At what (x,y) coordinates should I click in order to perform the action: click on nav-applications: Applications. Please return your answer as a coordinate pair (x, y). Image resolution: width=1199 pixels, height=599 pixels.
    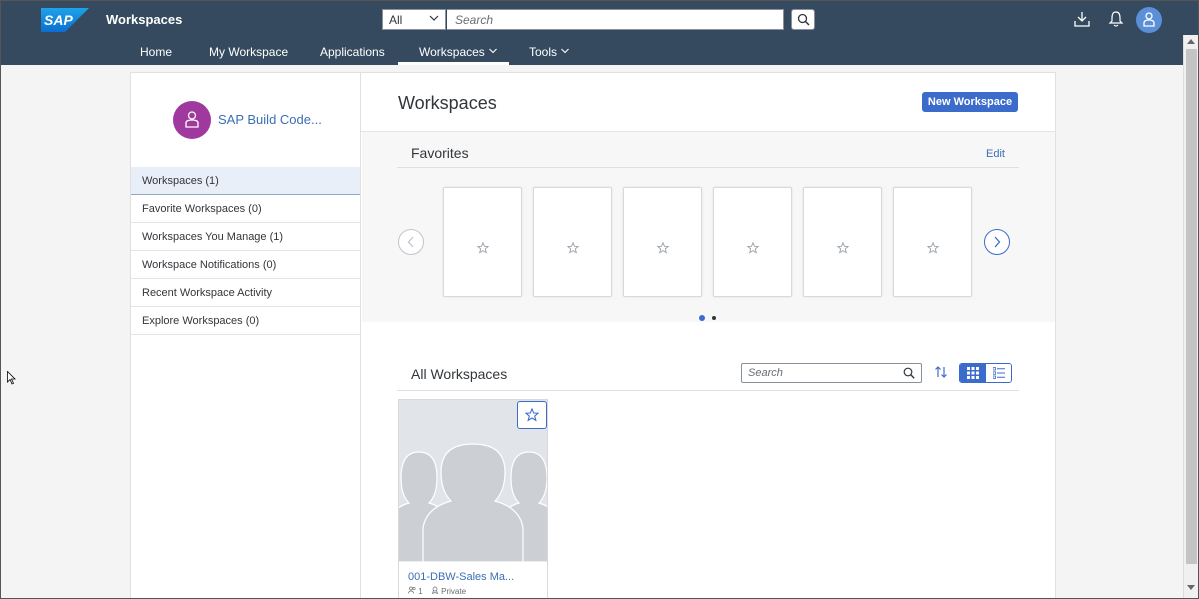
    Looking at the image, I should click on (352, 52).